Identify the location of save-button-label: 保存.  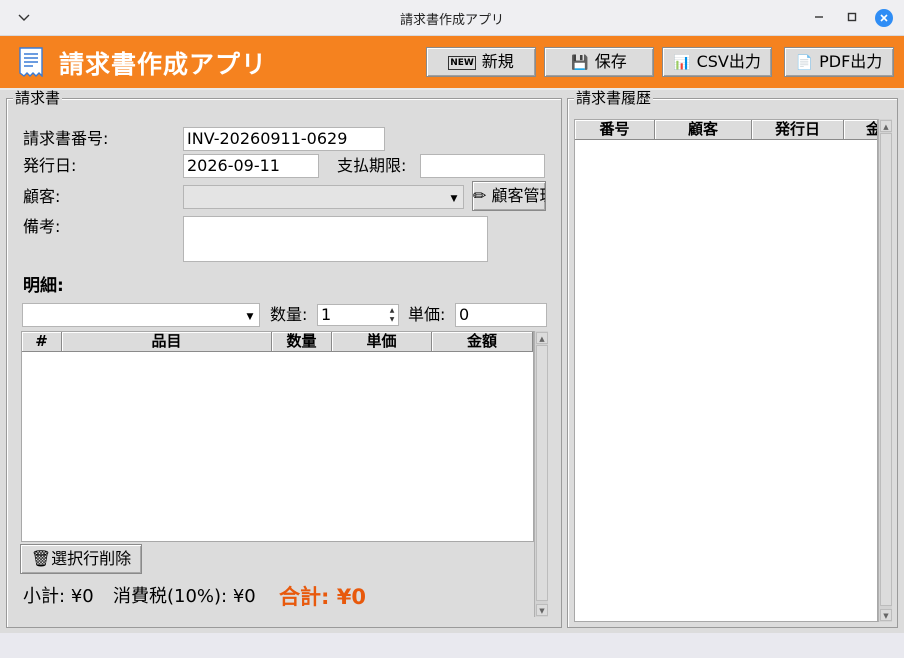
(610, 61).